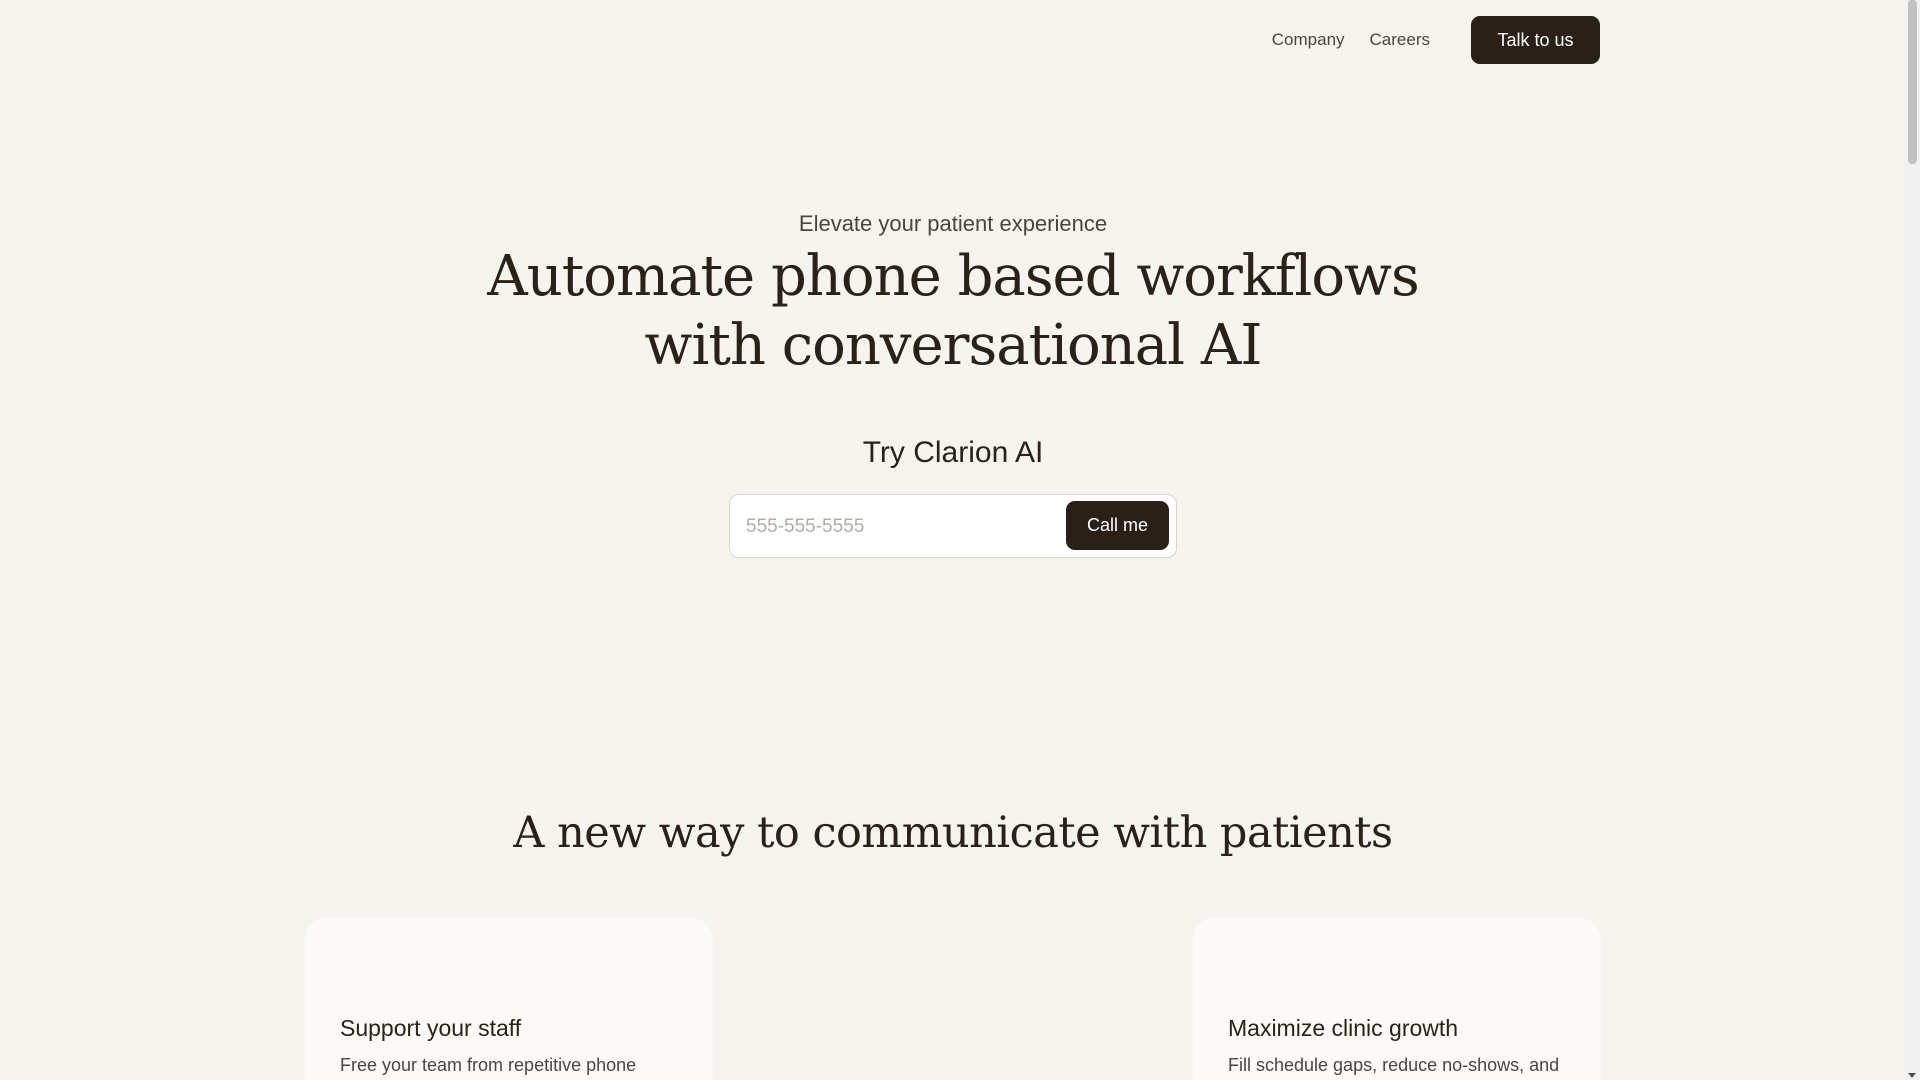 This screenshot has height=1080, width=1920. What do you see at coordinates (431, 1028) in the screenshot?
I see `card-title: Support your staff` at bounding box center [431, 1028].